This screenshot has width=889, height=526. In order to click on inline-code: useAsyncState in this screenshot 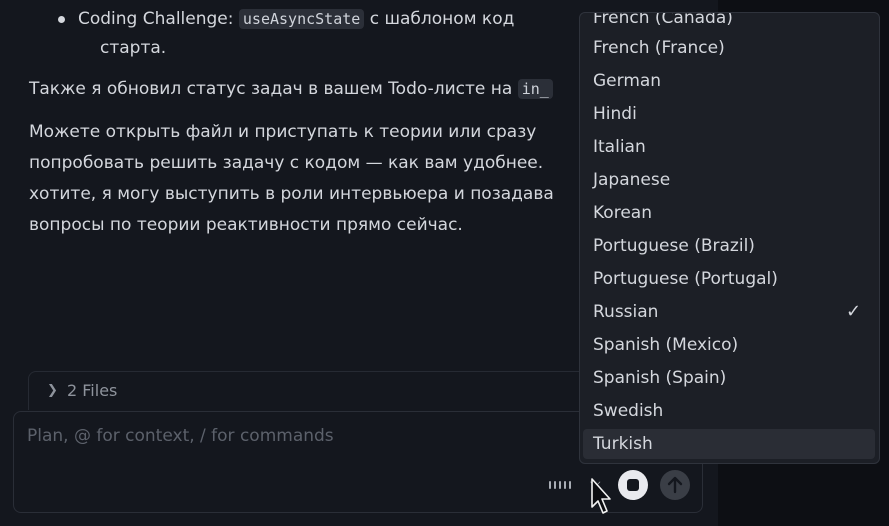, I will do `click(301, 19)`.